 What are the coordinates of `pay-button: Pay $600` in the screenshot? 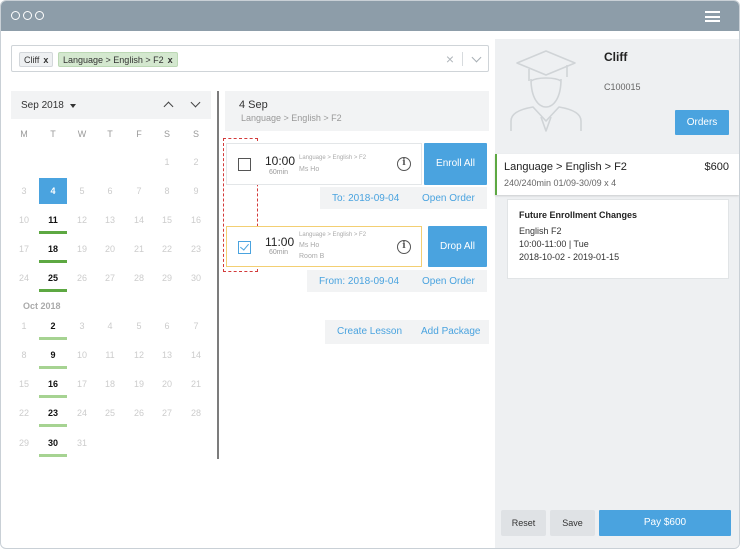 It's located at (665, 523).